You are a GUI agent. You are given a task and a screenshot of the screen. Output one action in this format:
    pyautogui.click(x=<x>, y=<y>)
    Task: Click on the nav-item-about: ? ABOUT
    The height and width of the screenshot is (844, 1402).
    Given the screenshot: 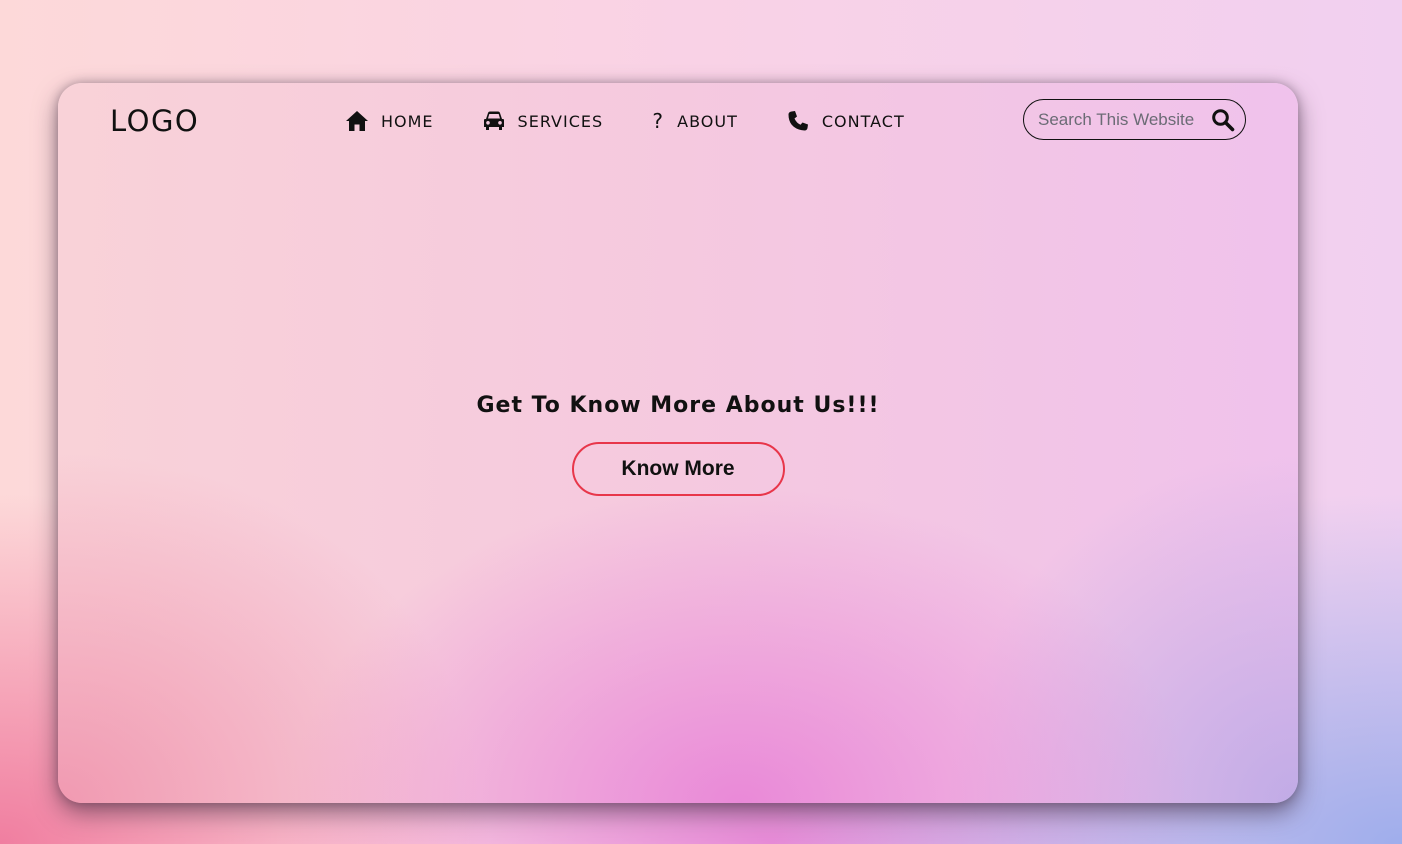 What is the action you would take?
    pyautogui.click(x=694, y=121)
    